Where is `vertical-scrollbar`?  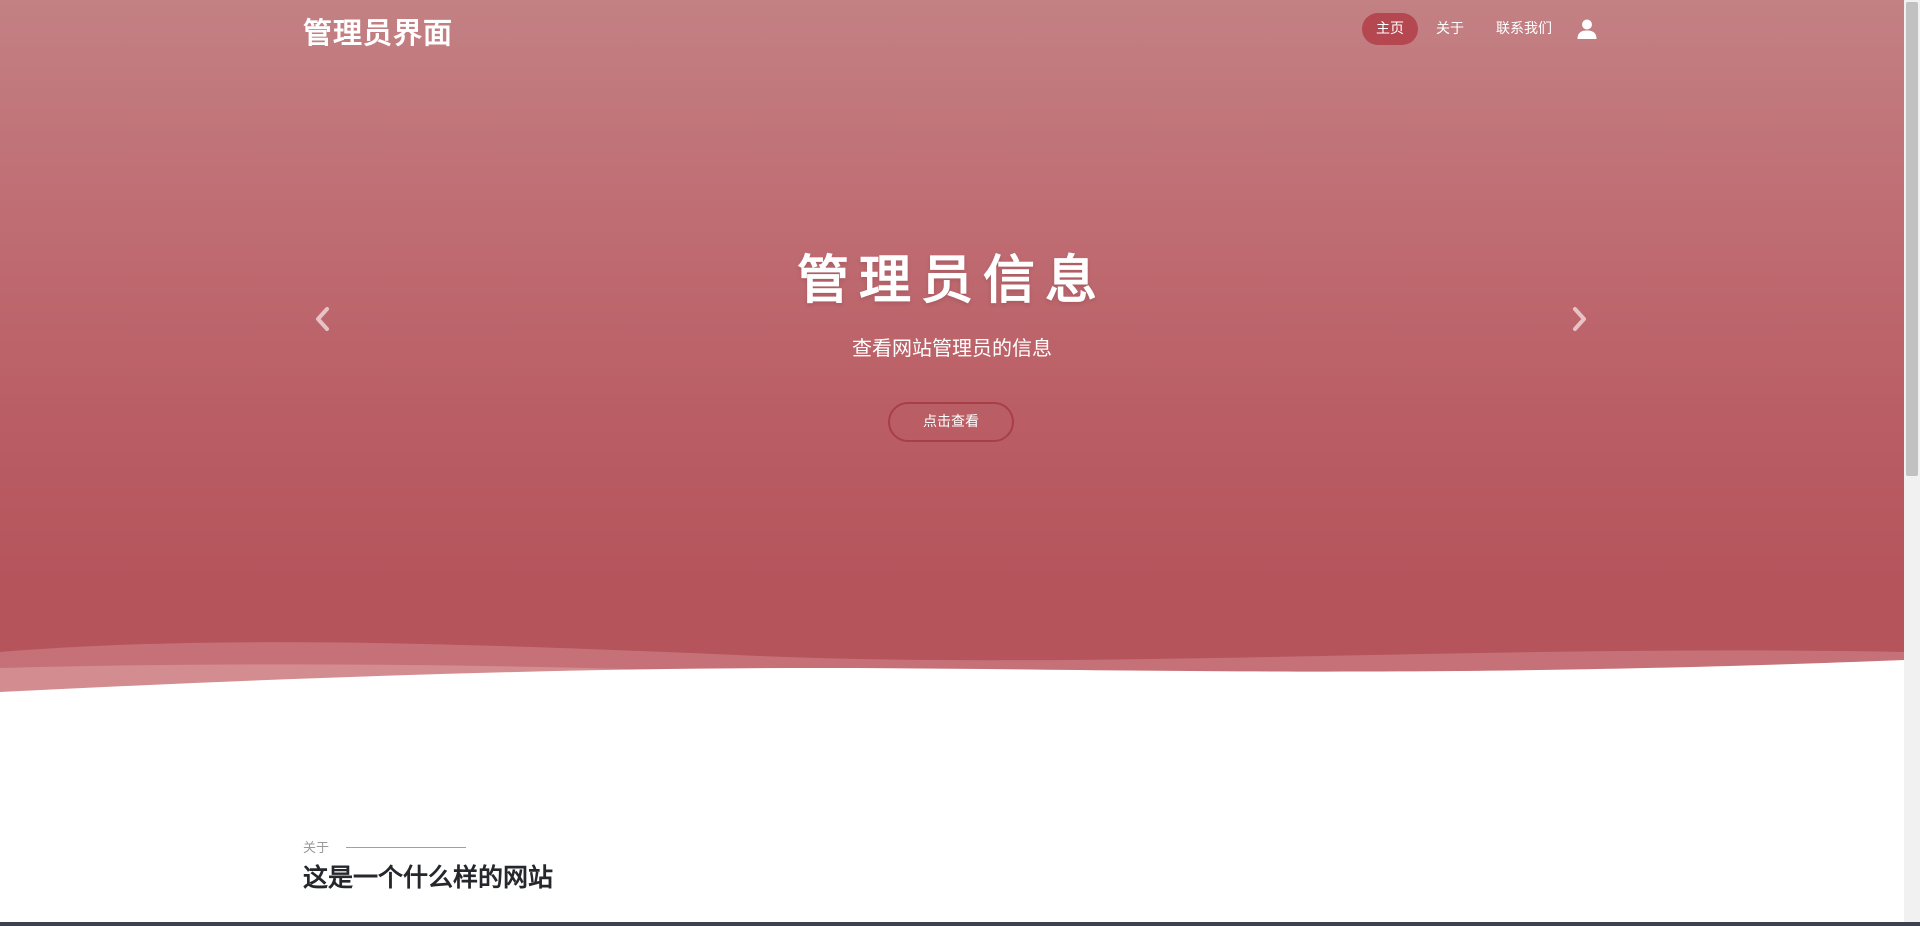
vertical-scrollbar is located at coordinates (1912, 463).